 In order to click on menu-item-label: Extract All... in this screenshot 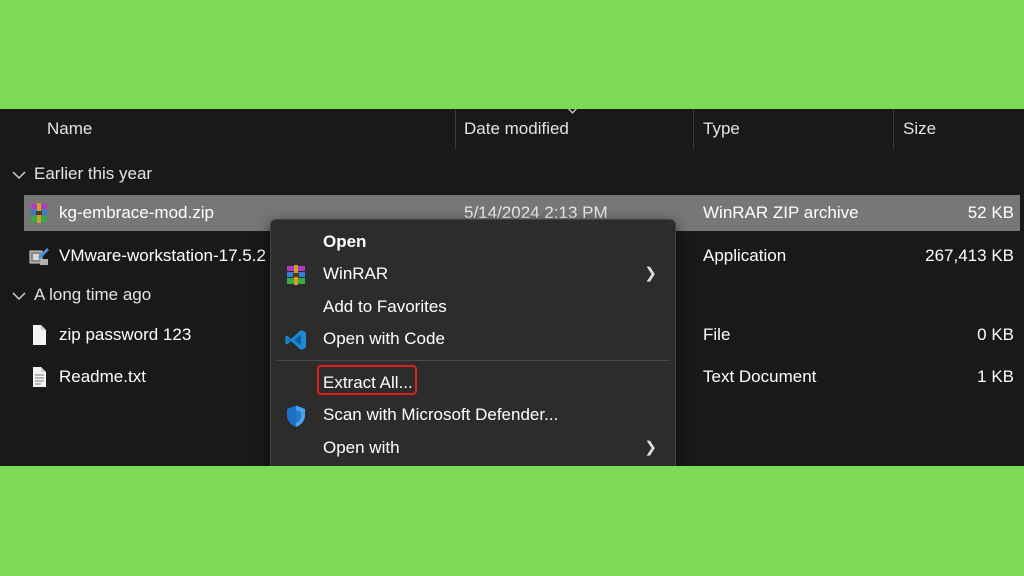, I will do `click(368, 382)`.